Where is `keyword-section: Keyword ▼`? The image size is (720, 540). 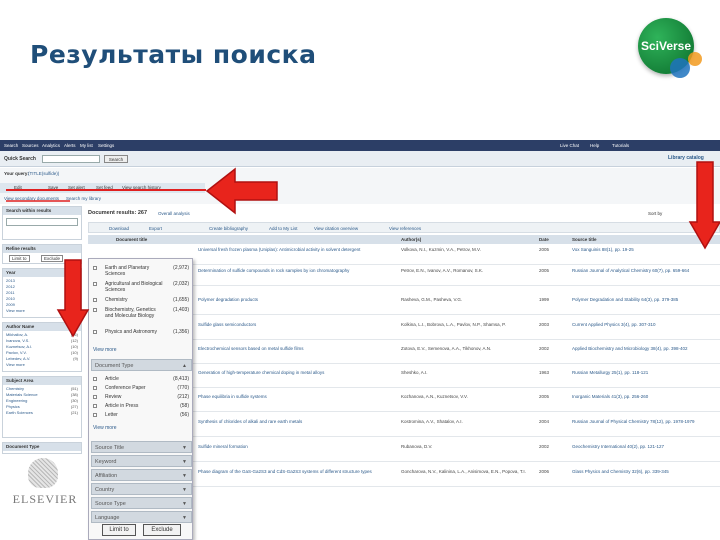
keyword-section: Keyword ▼ is located at coordinates (141, 461).